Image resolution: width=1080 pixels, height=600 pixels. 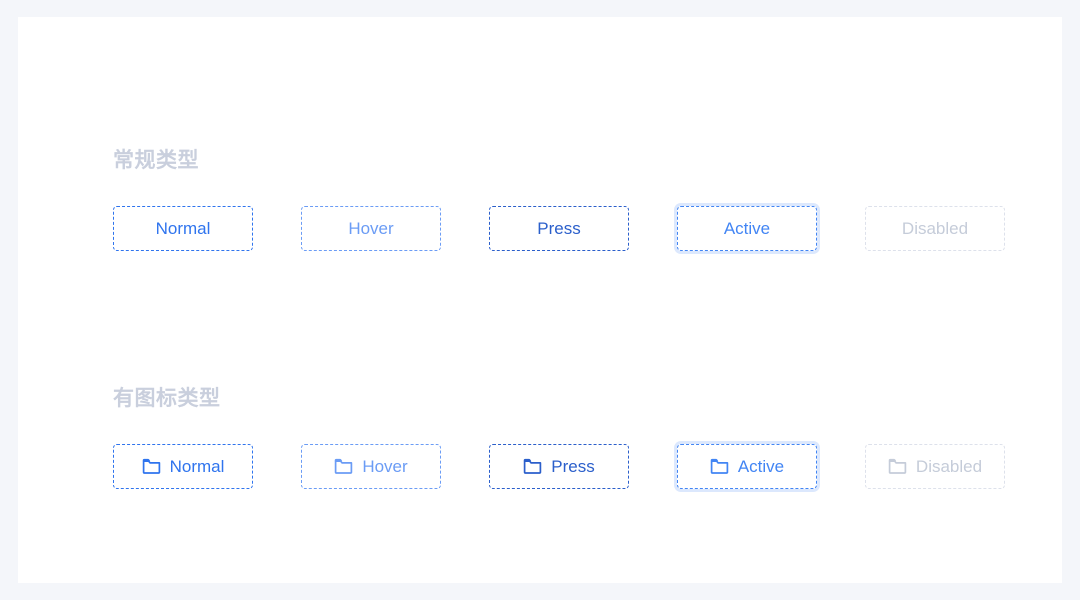 I want to click on button-disabled: Disabled, so click(x=935, y=228).